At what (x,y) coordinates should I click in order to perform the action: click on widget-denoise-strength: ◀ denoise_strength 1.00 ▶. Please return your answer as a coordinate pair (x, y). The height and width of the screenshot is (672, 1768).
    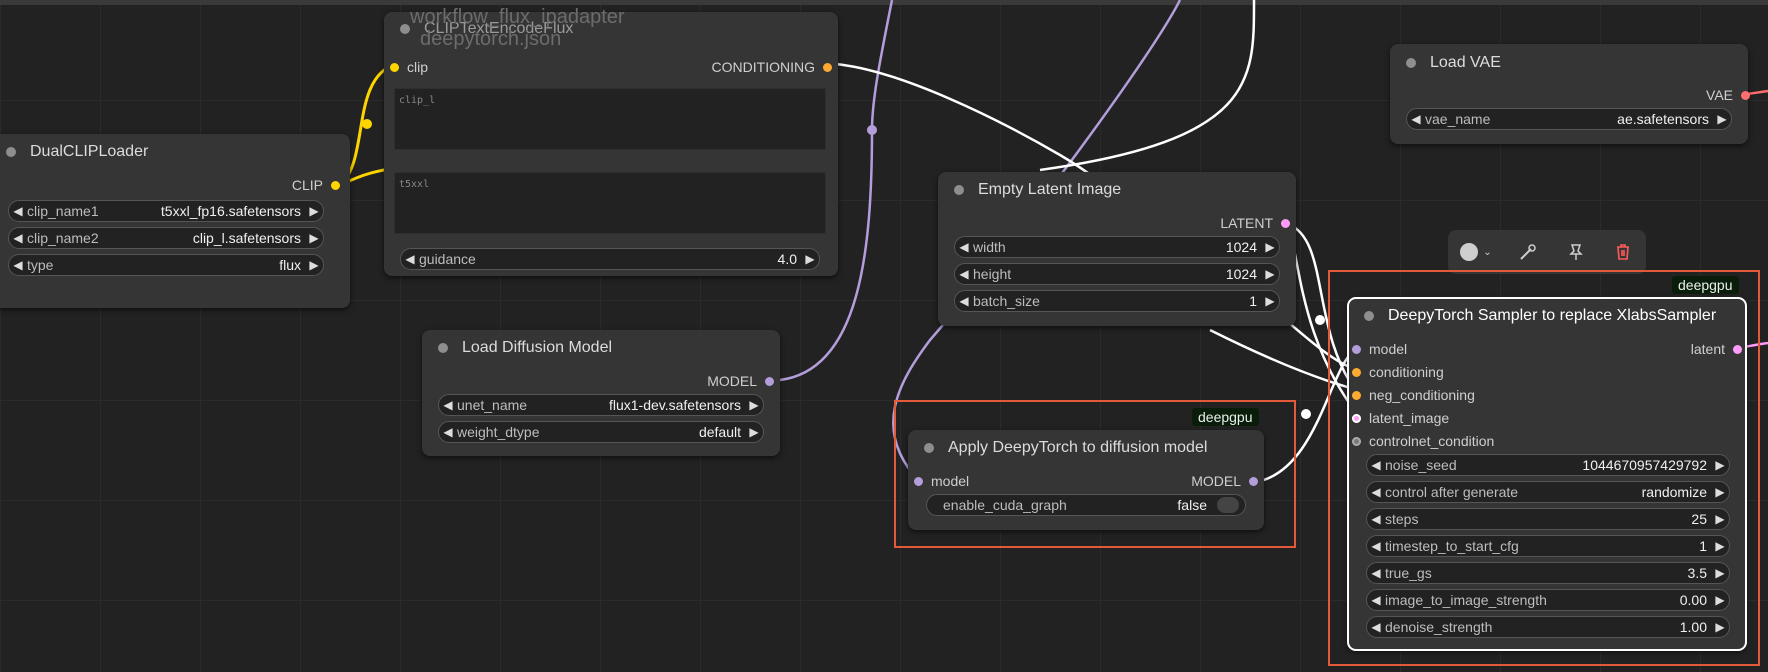
    Looking at the image, I should click on (1548, 627).